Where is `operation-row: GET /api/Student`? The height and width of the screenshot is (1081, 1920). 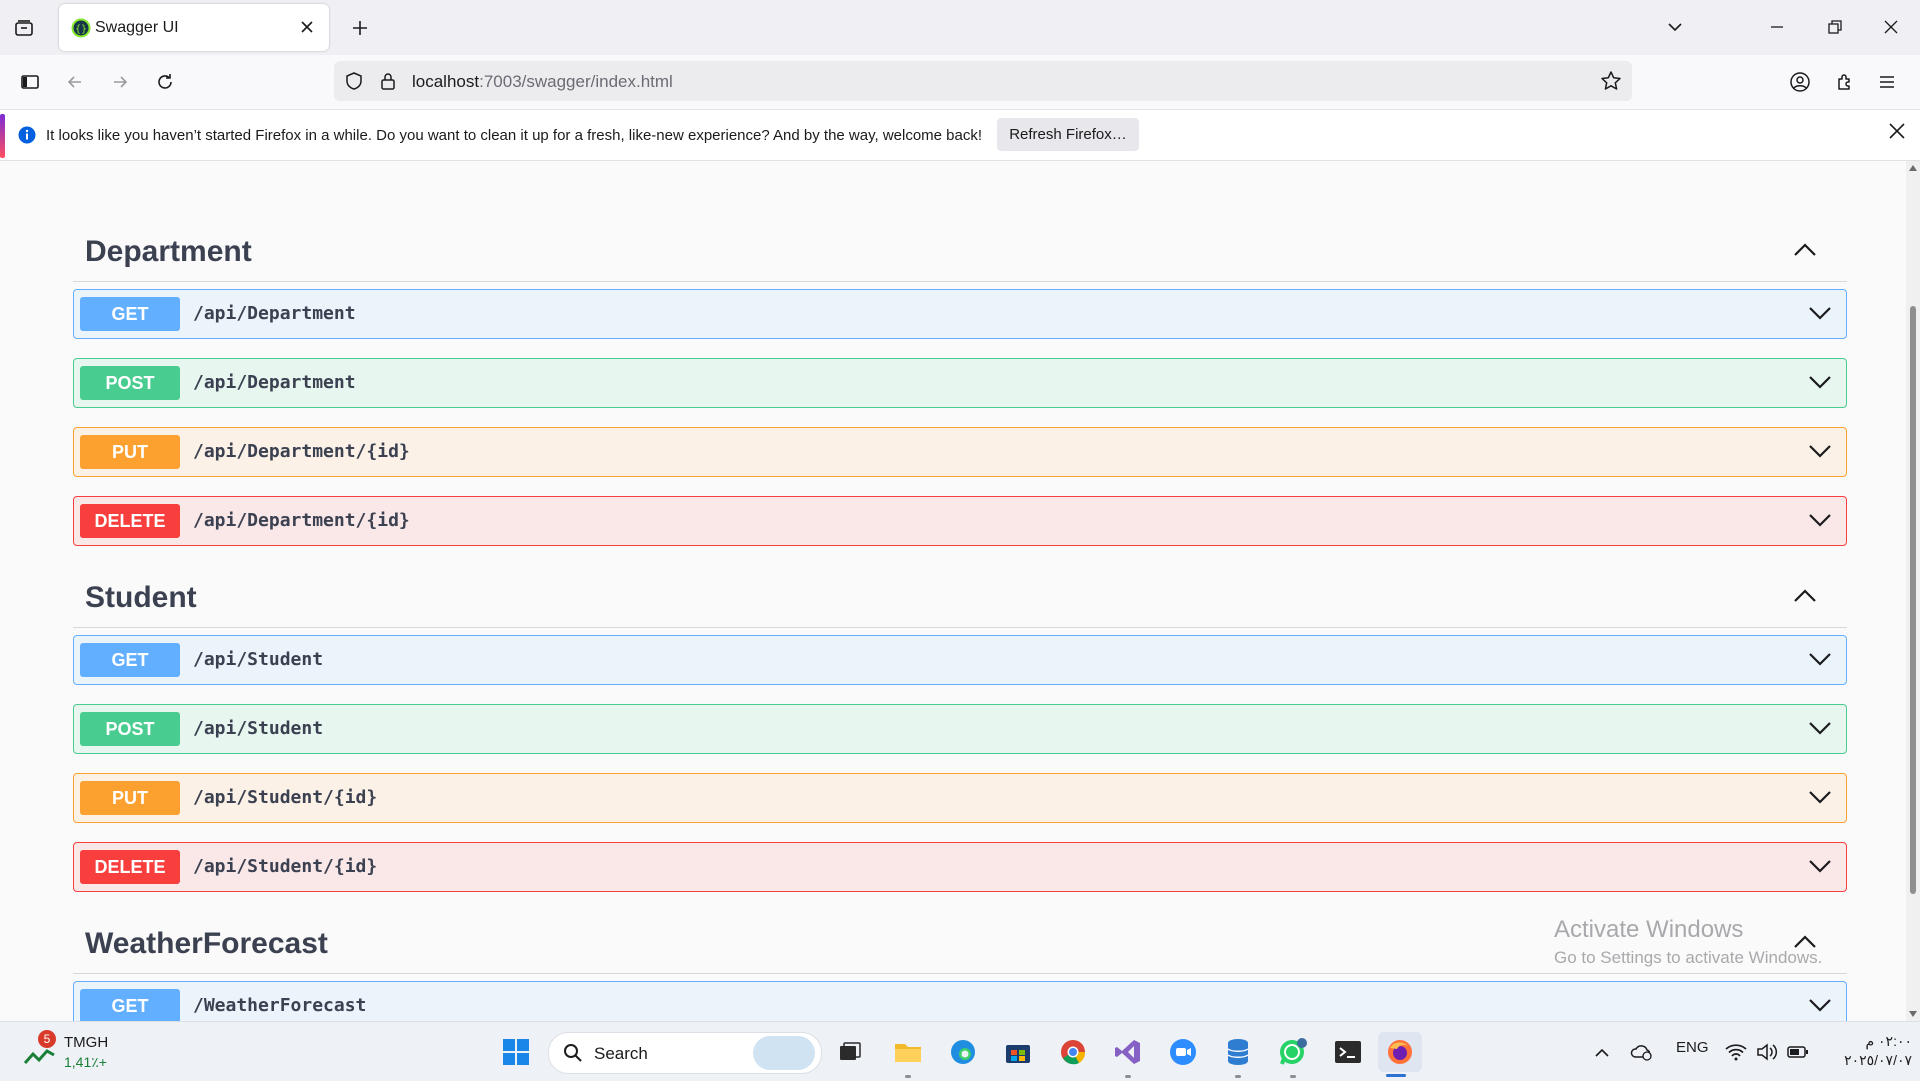
operation-row: GET /api/Student is located at coordinates (960, 660).